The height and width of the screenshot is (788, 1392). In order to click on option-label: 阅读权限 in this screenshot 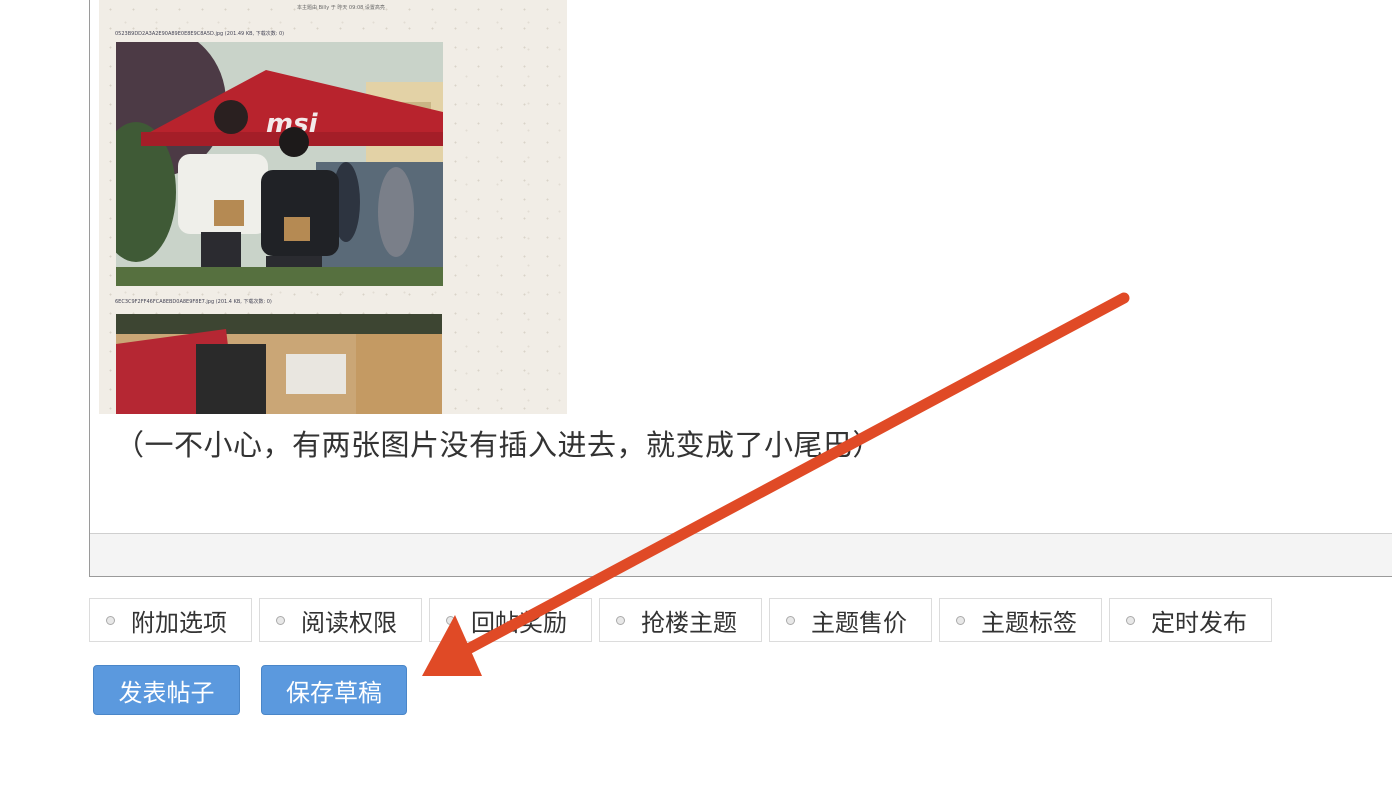, I will do `click(349, 622)`.